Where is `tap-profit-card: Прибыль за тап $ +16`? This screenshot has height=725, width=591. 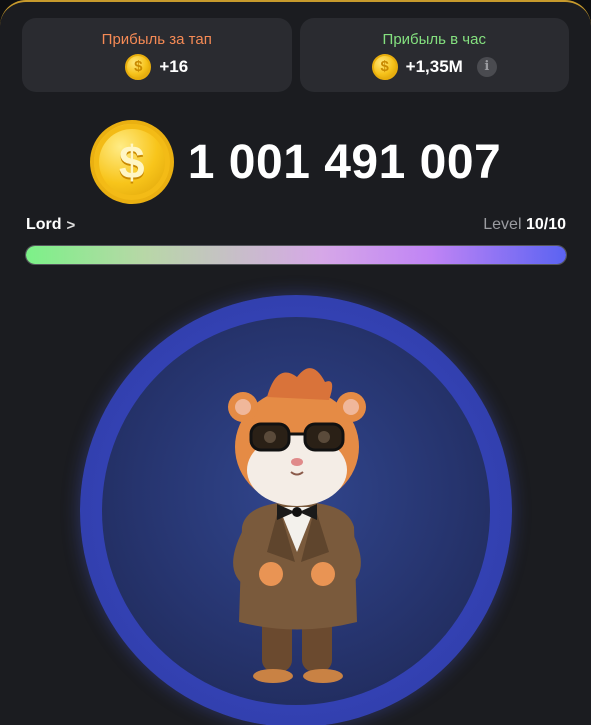 tap-profit-card: Прибыль за тап $ +16 is located at coordinates (157, 55).